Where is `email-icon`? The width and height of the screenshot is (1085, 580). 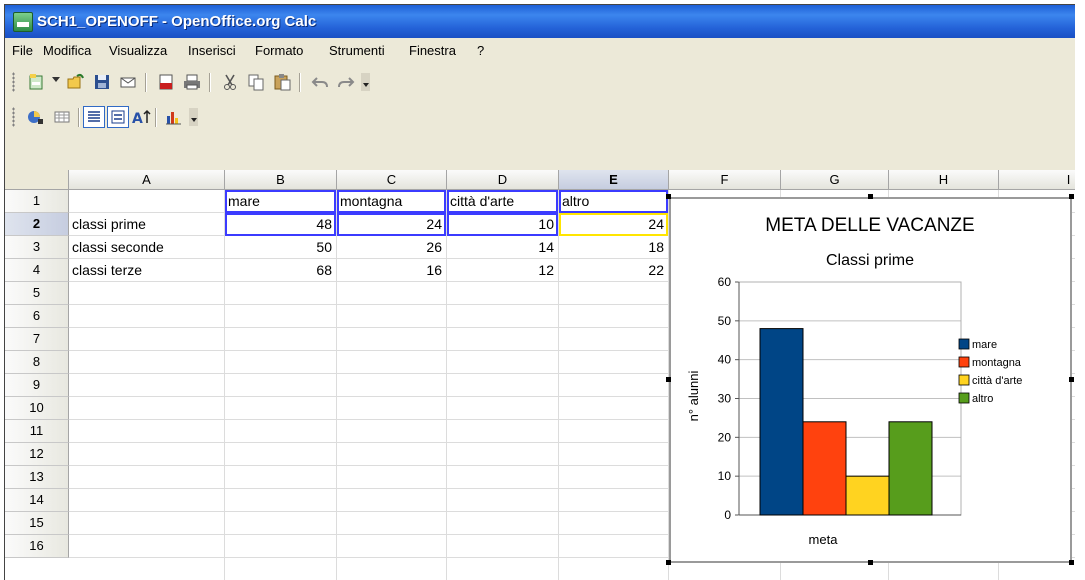 email-icon is located at coordinates (128, 82).